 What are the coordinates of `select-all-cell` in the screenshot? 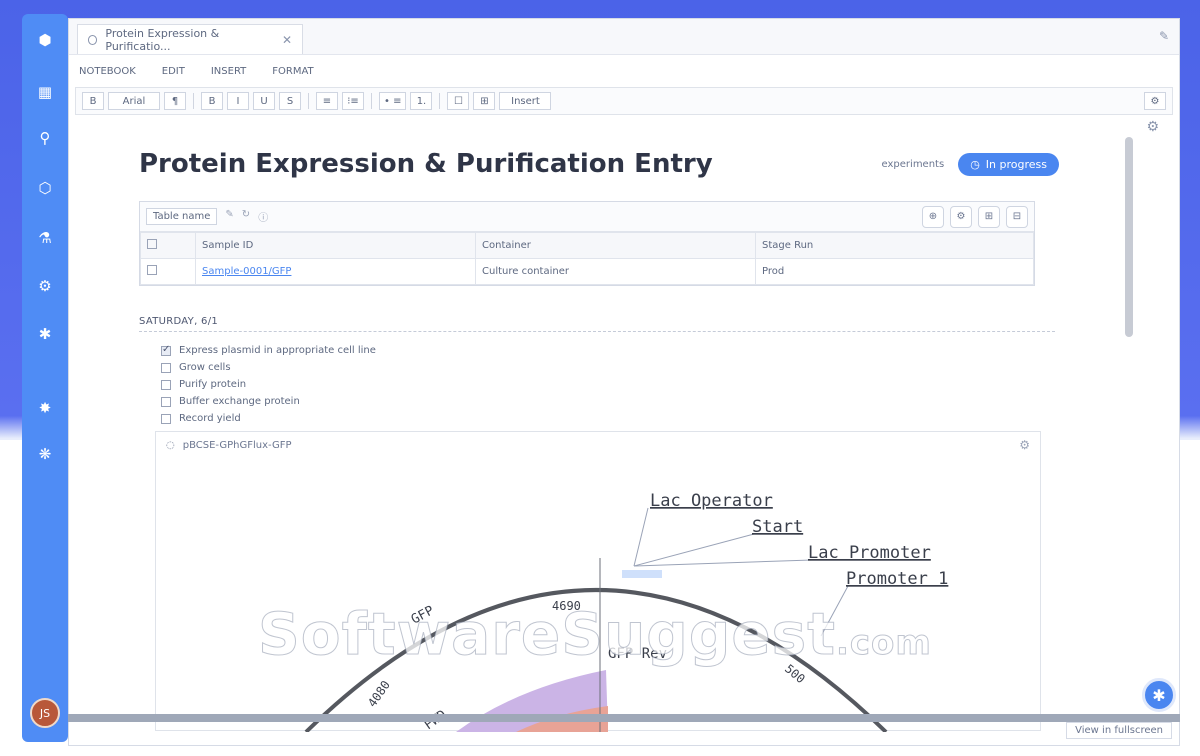 It's located at (168, 245).